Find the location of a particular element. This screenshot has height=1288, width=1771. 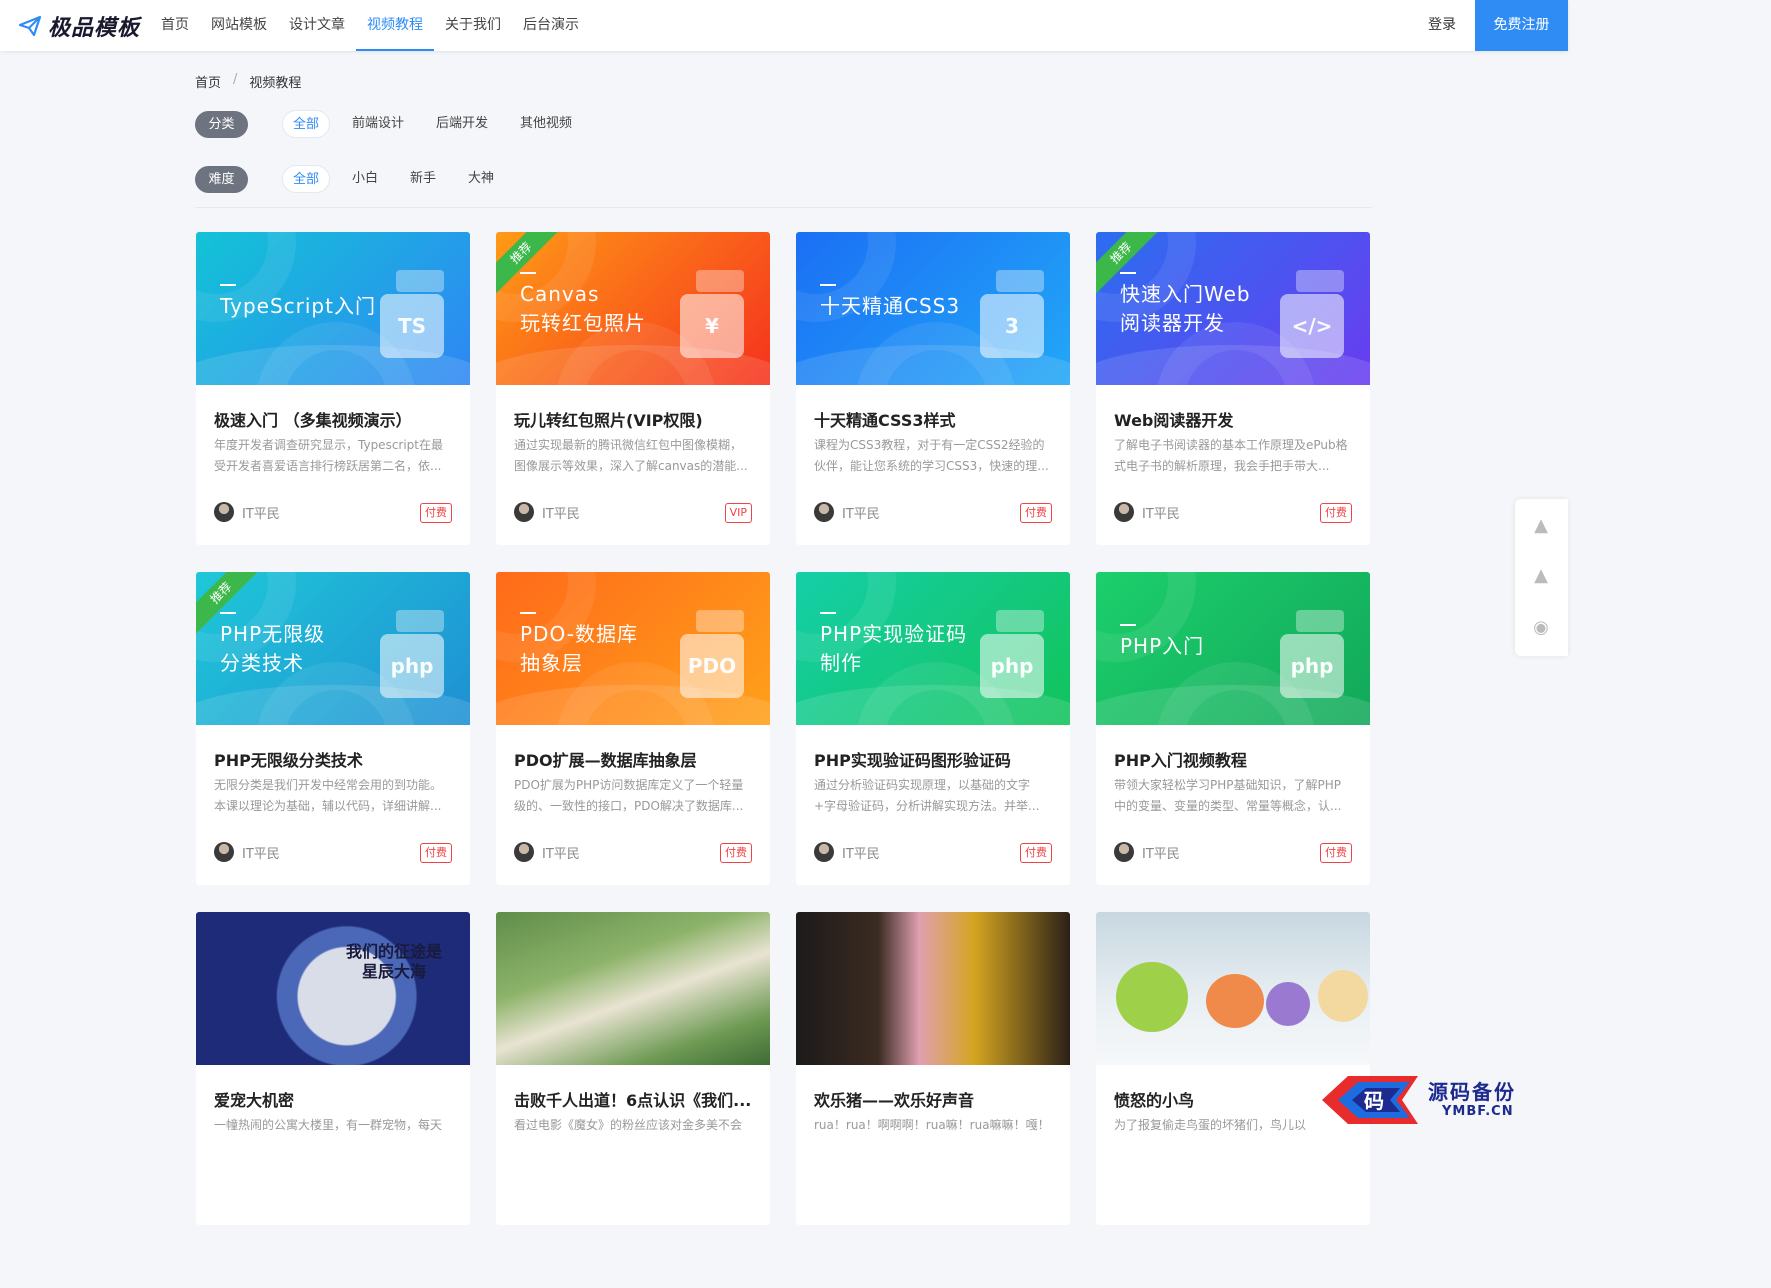

card-title: 十天精通CSS3样式 is located at coordinates (934, 419).